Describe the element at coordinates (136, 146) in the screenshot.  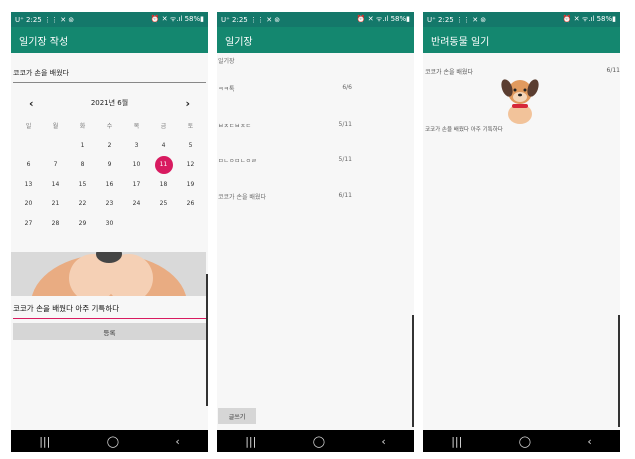
I see `calendar-day: 3` at that location.